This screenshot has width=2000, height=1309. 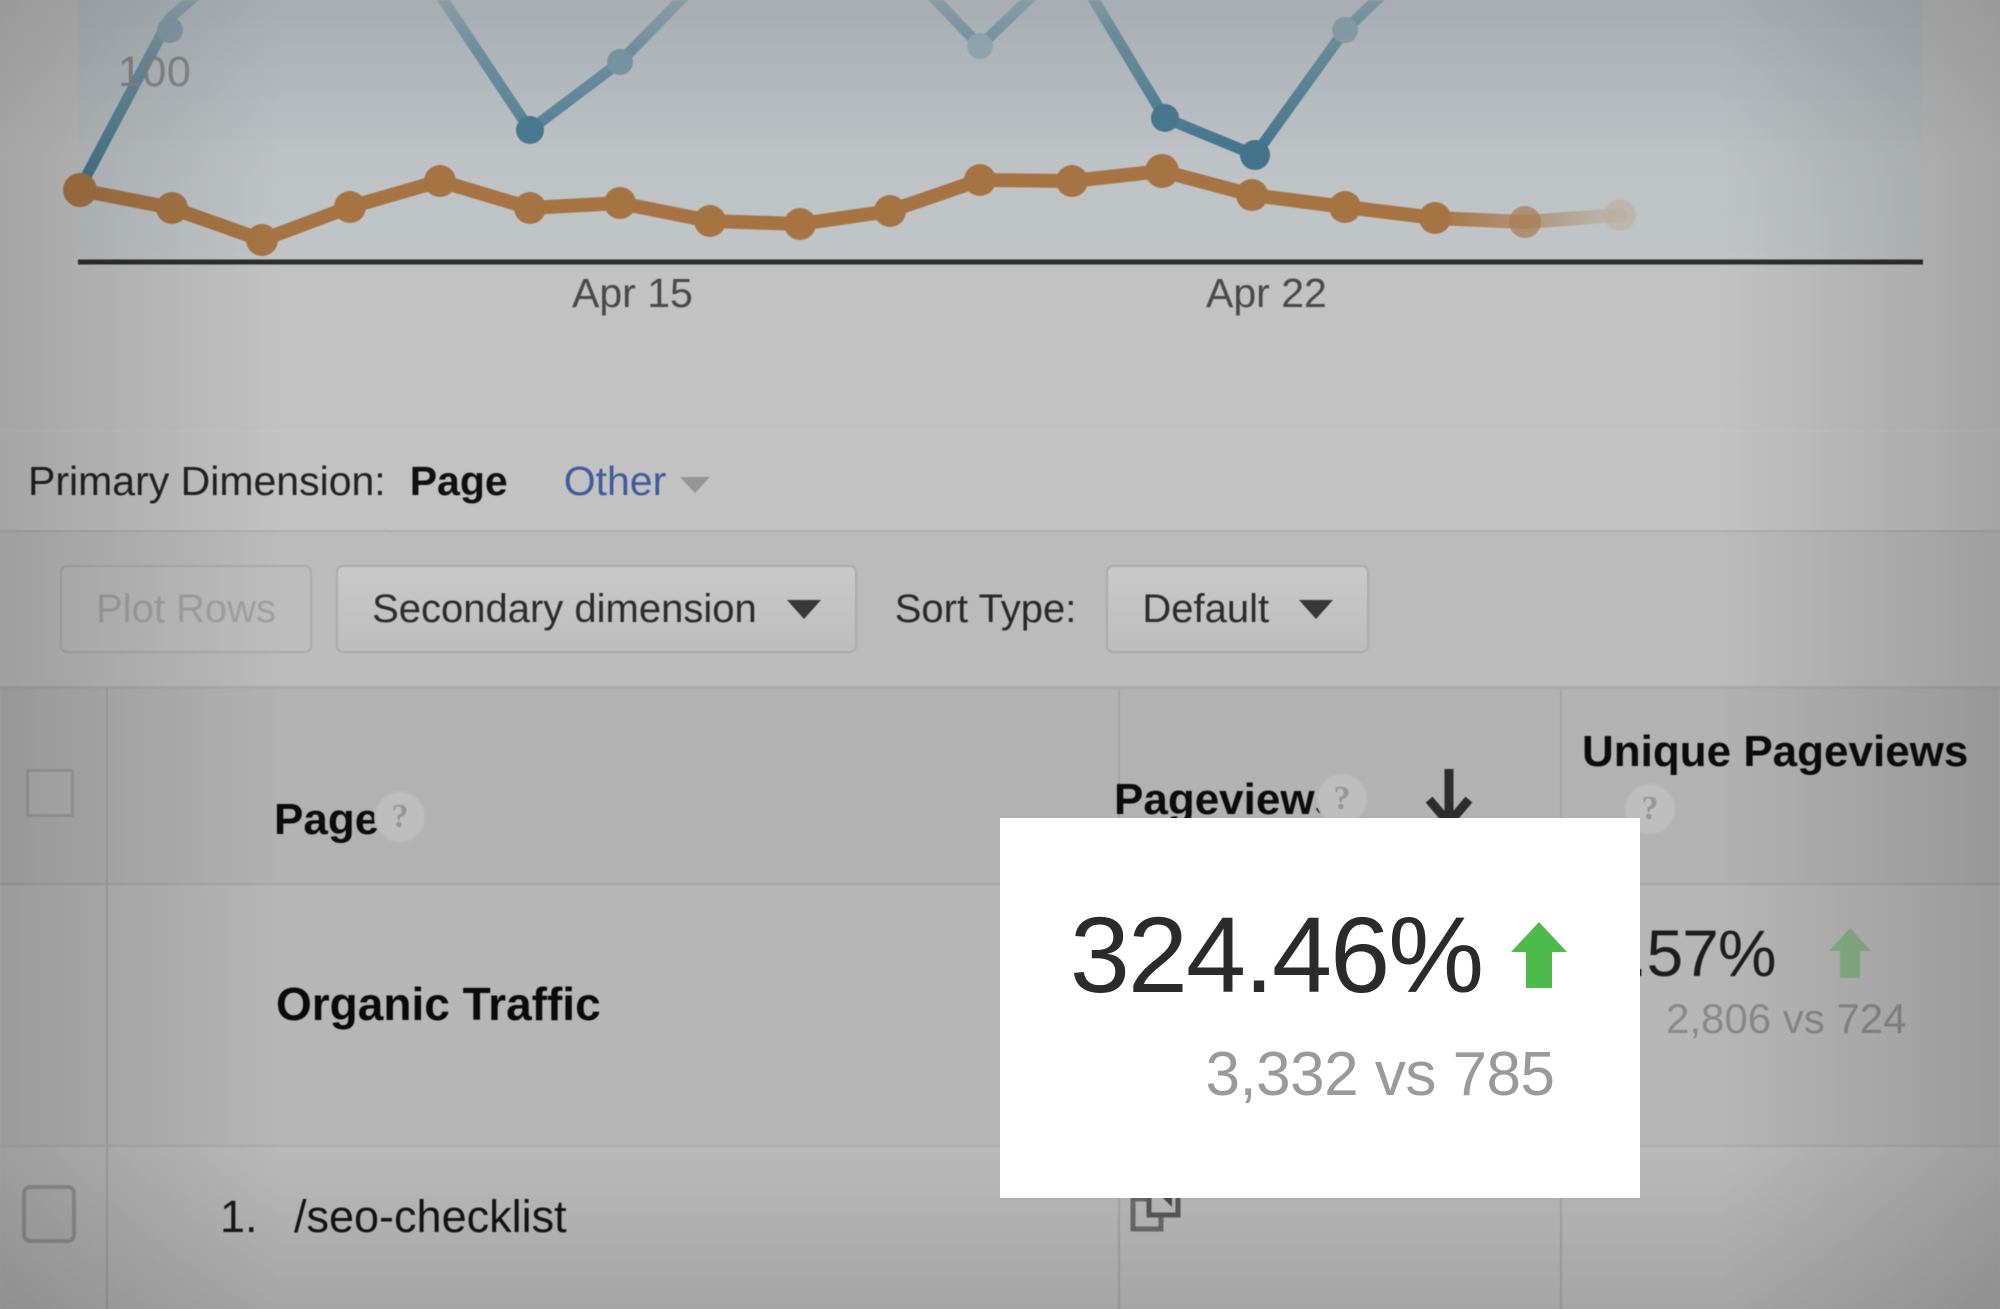 I want to click on metric-tooltip: 324.46% 3,332 vs 785, so click(x=1320, y=1008).